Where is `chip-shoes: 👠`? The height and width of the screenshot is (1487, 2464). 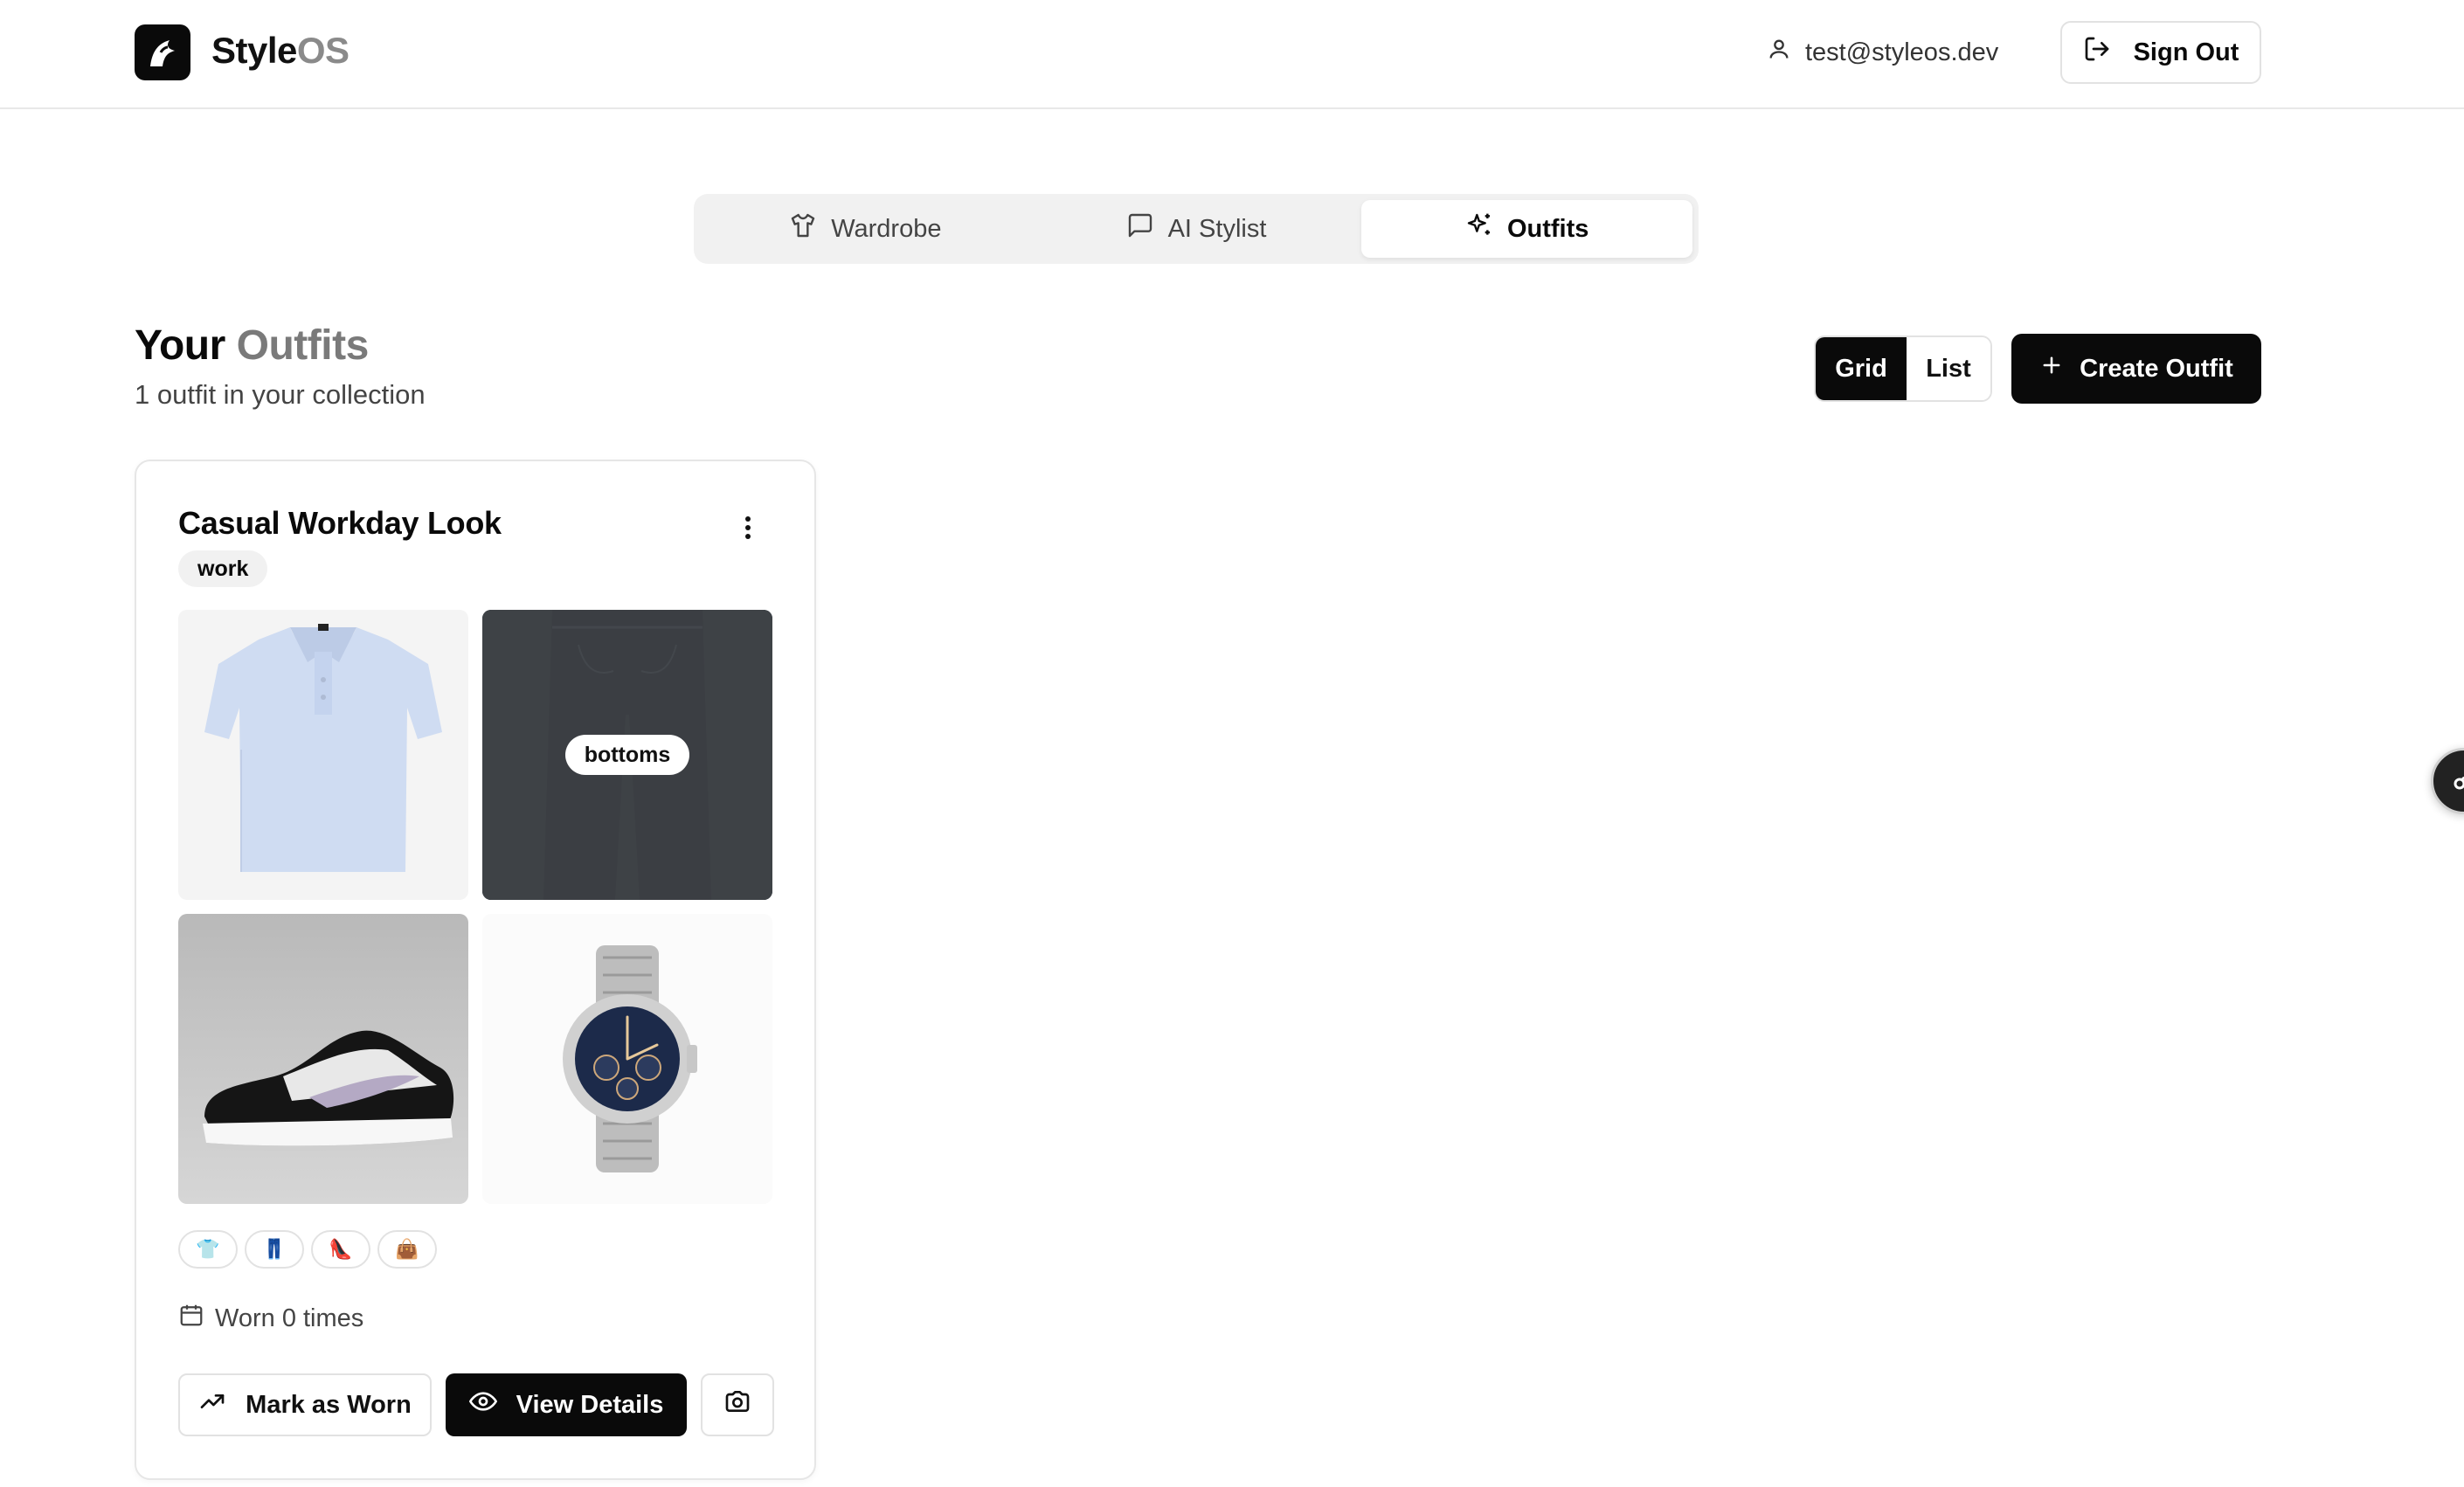
chip-shoes: 👠 is located at coordinates (340, 1249).